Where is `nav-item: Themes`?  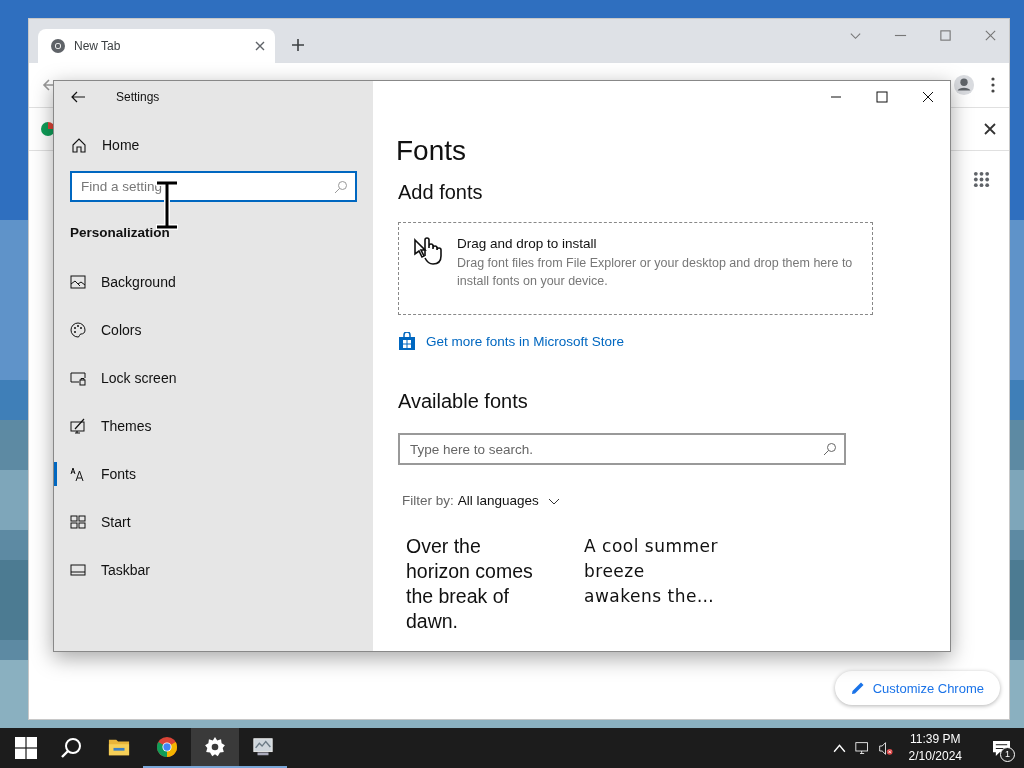 nav-item: Themes is located at coordinates (213, 426).